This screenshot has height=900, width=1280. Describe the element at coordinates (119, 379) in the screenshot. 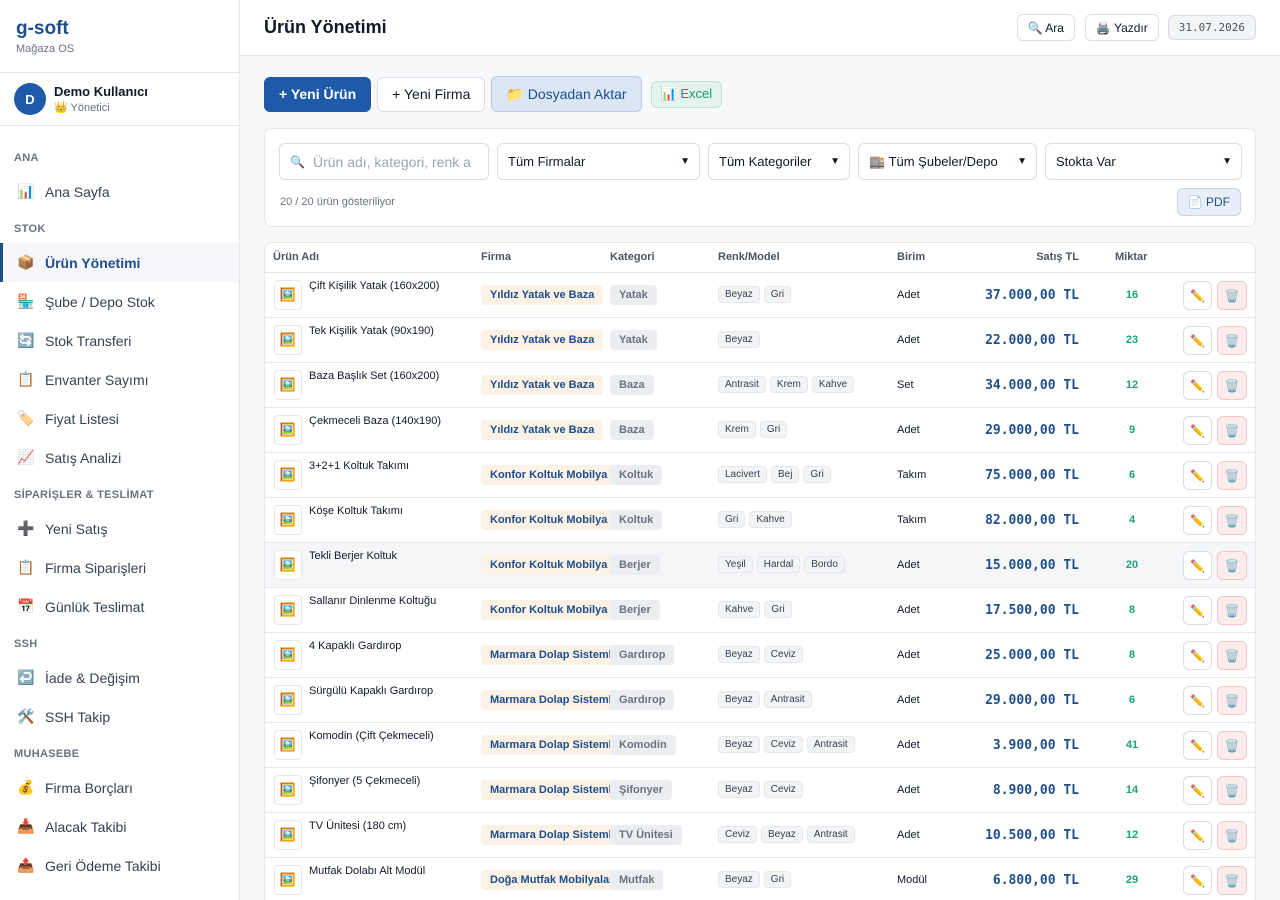

I see `sidebar-item: 📋 Envanter Sayımı` at that location.